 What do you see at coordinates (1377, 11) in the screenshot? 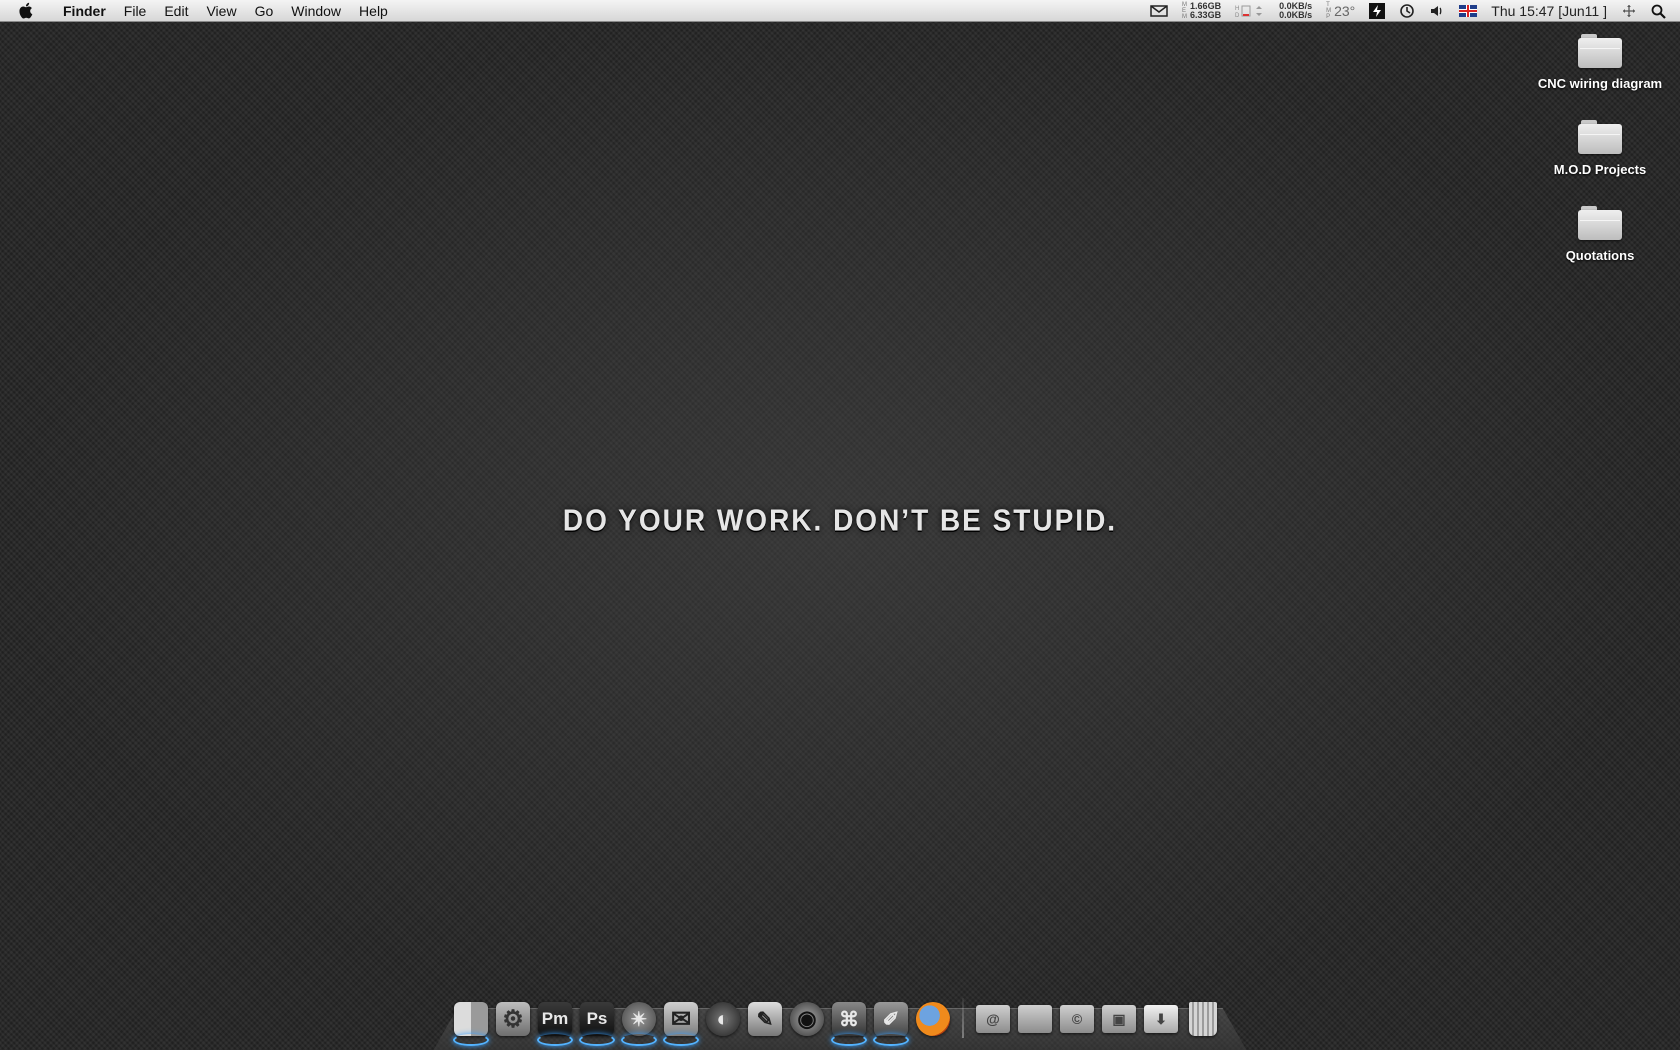
I see `input-menu-icon` at bounding box center [1377, 11].